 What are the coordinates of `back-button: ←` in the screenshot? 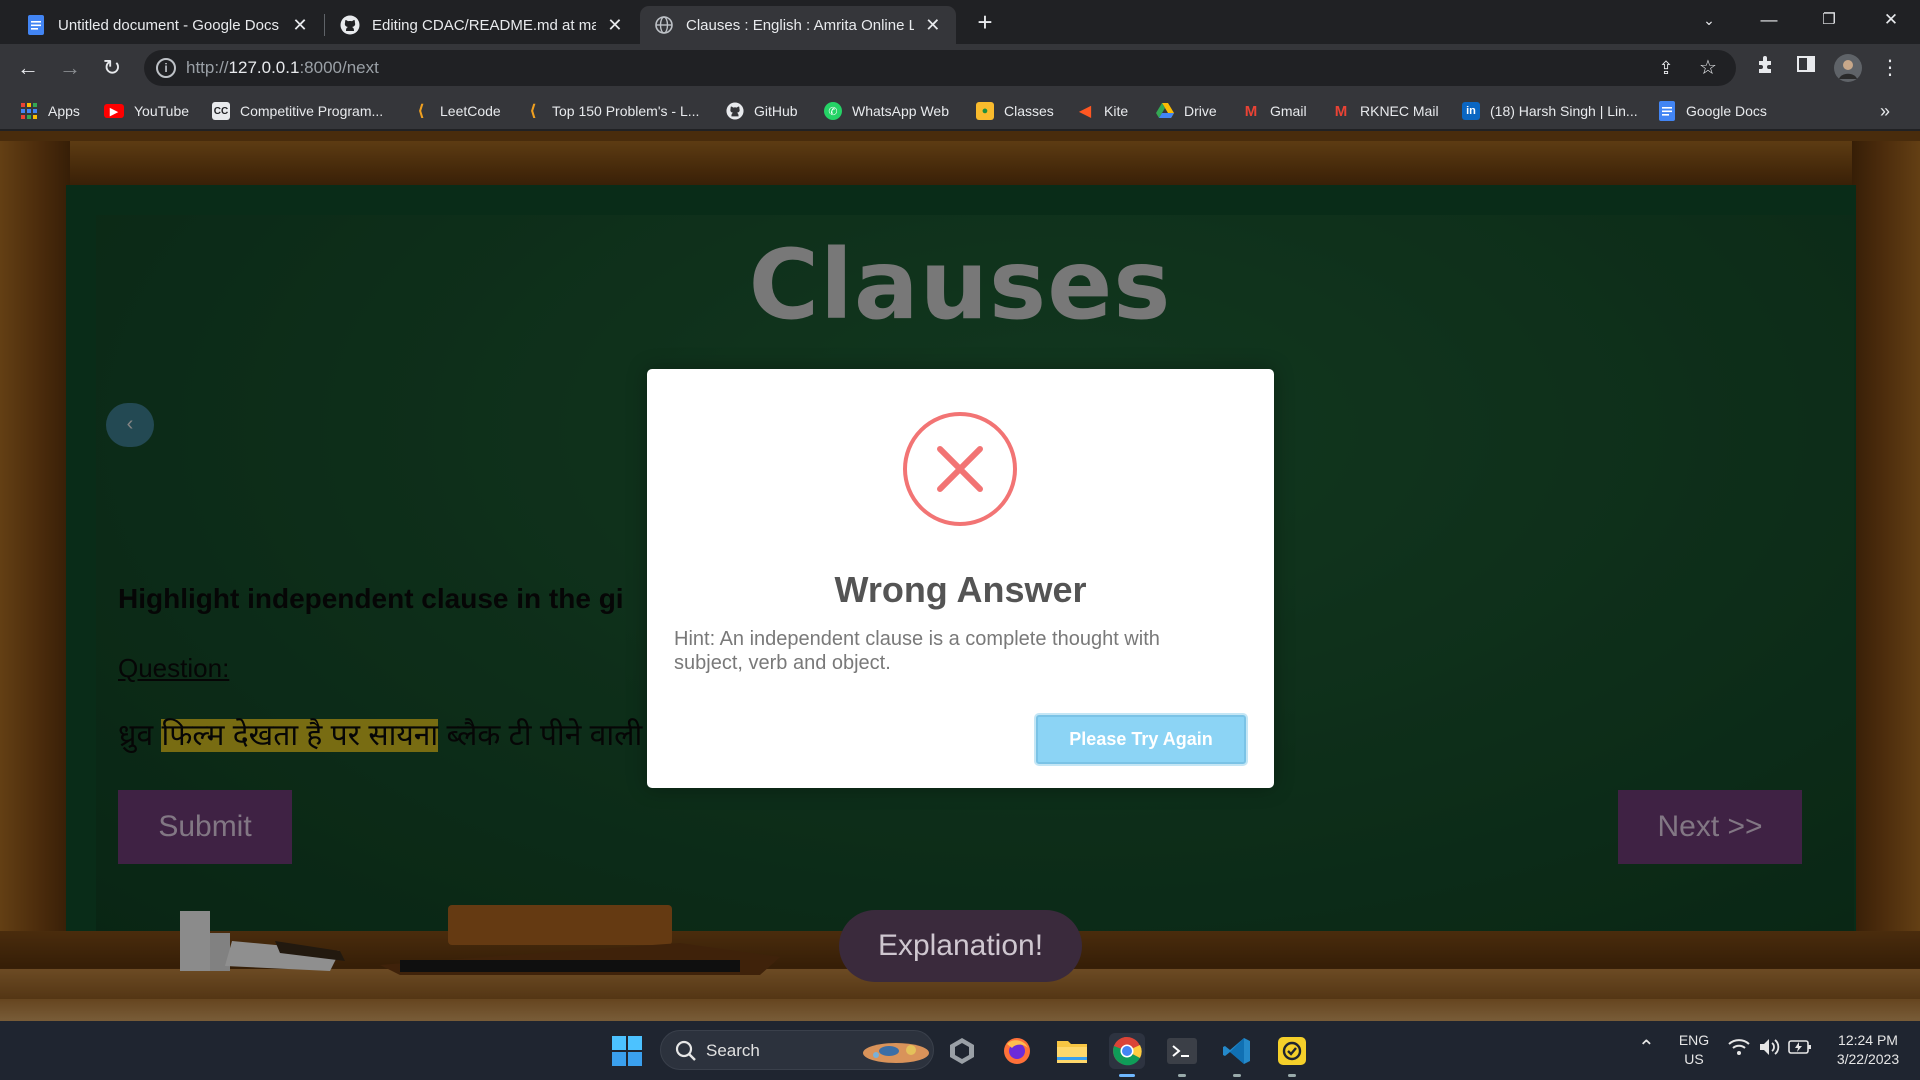 It's located at (28, 68).